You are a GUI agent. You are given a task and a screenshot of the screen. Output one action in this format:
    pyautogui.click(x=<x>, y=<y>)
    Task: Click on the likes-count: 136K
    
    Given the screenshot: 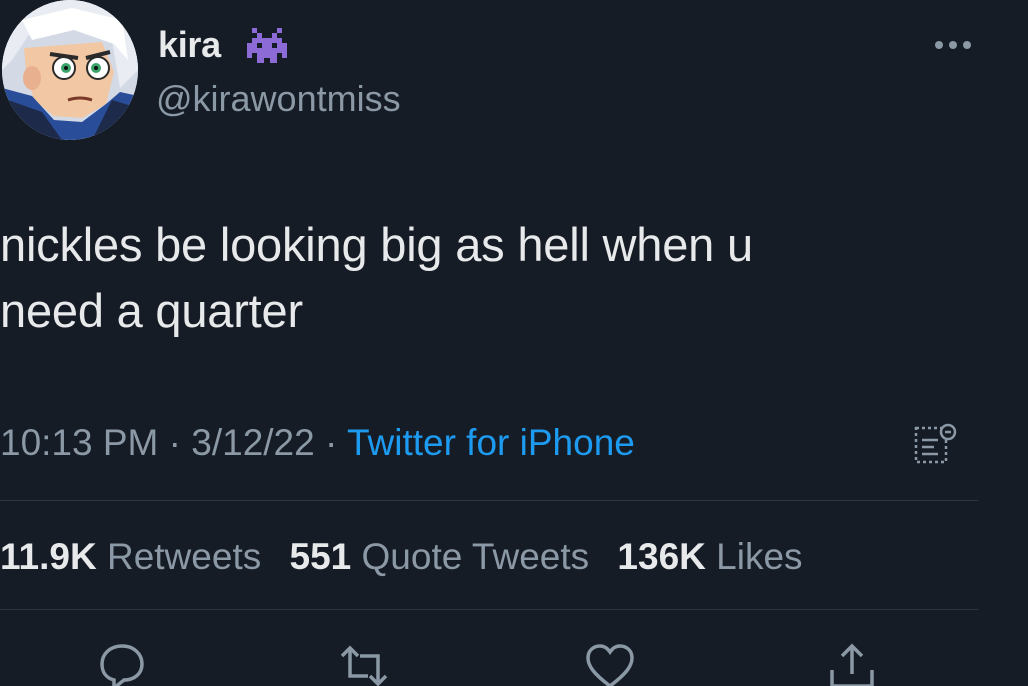 What is the action you would take?
    pyautogui.click(x=661, y=556)
    